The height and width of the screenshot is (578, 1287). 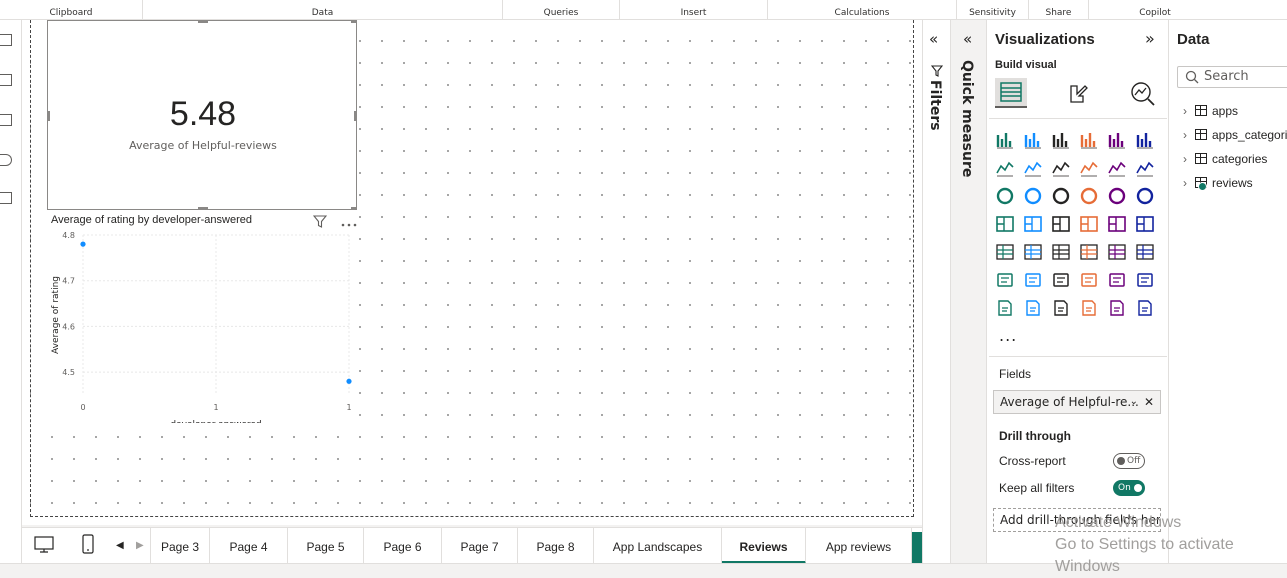 What do you see at coordinates (1118, 197) in the screenshot?
I see `pie-chart-icon` at bounding box center [1118, 197].